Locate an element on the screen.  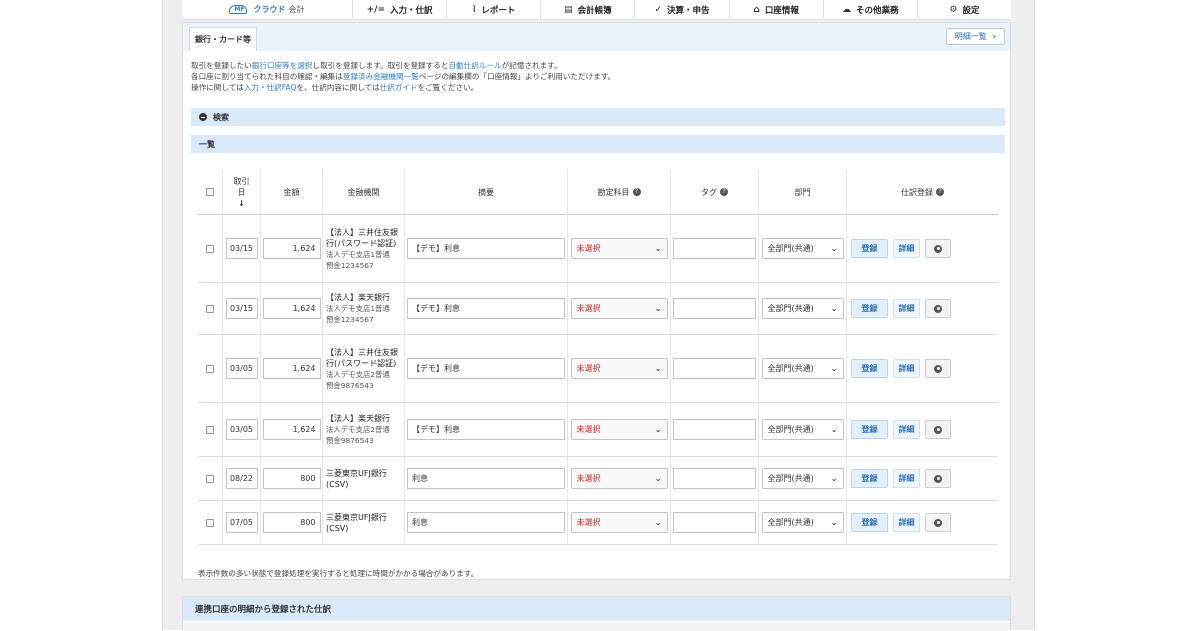
date-input: 07/05 is located at coordinates (241, 522).